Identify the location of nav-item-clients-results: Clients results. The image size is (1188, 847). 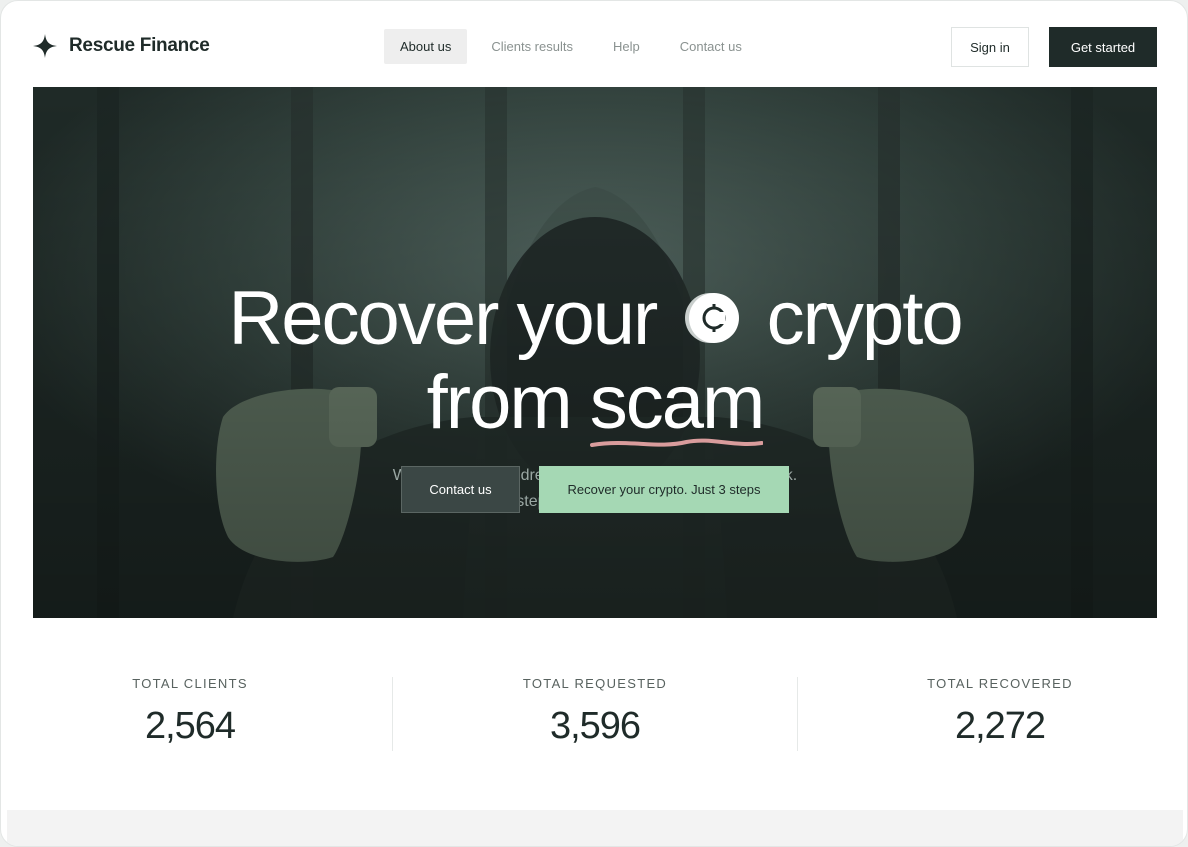
(532, 46).